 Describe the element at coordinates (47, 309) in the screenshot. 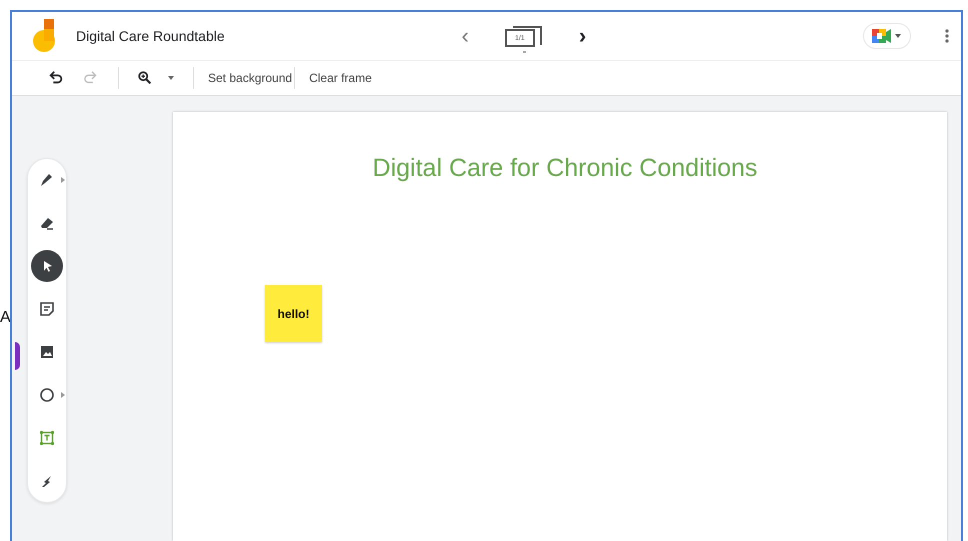

I see `sticky-note-icon` at that location.